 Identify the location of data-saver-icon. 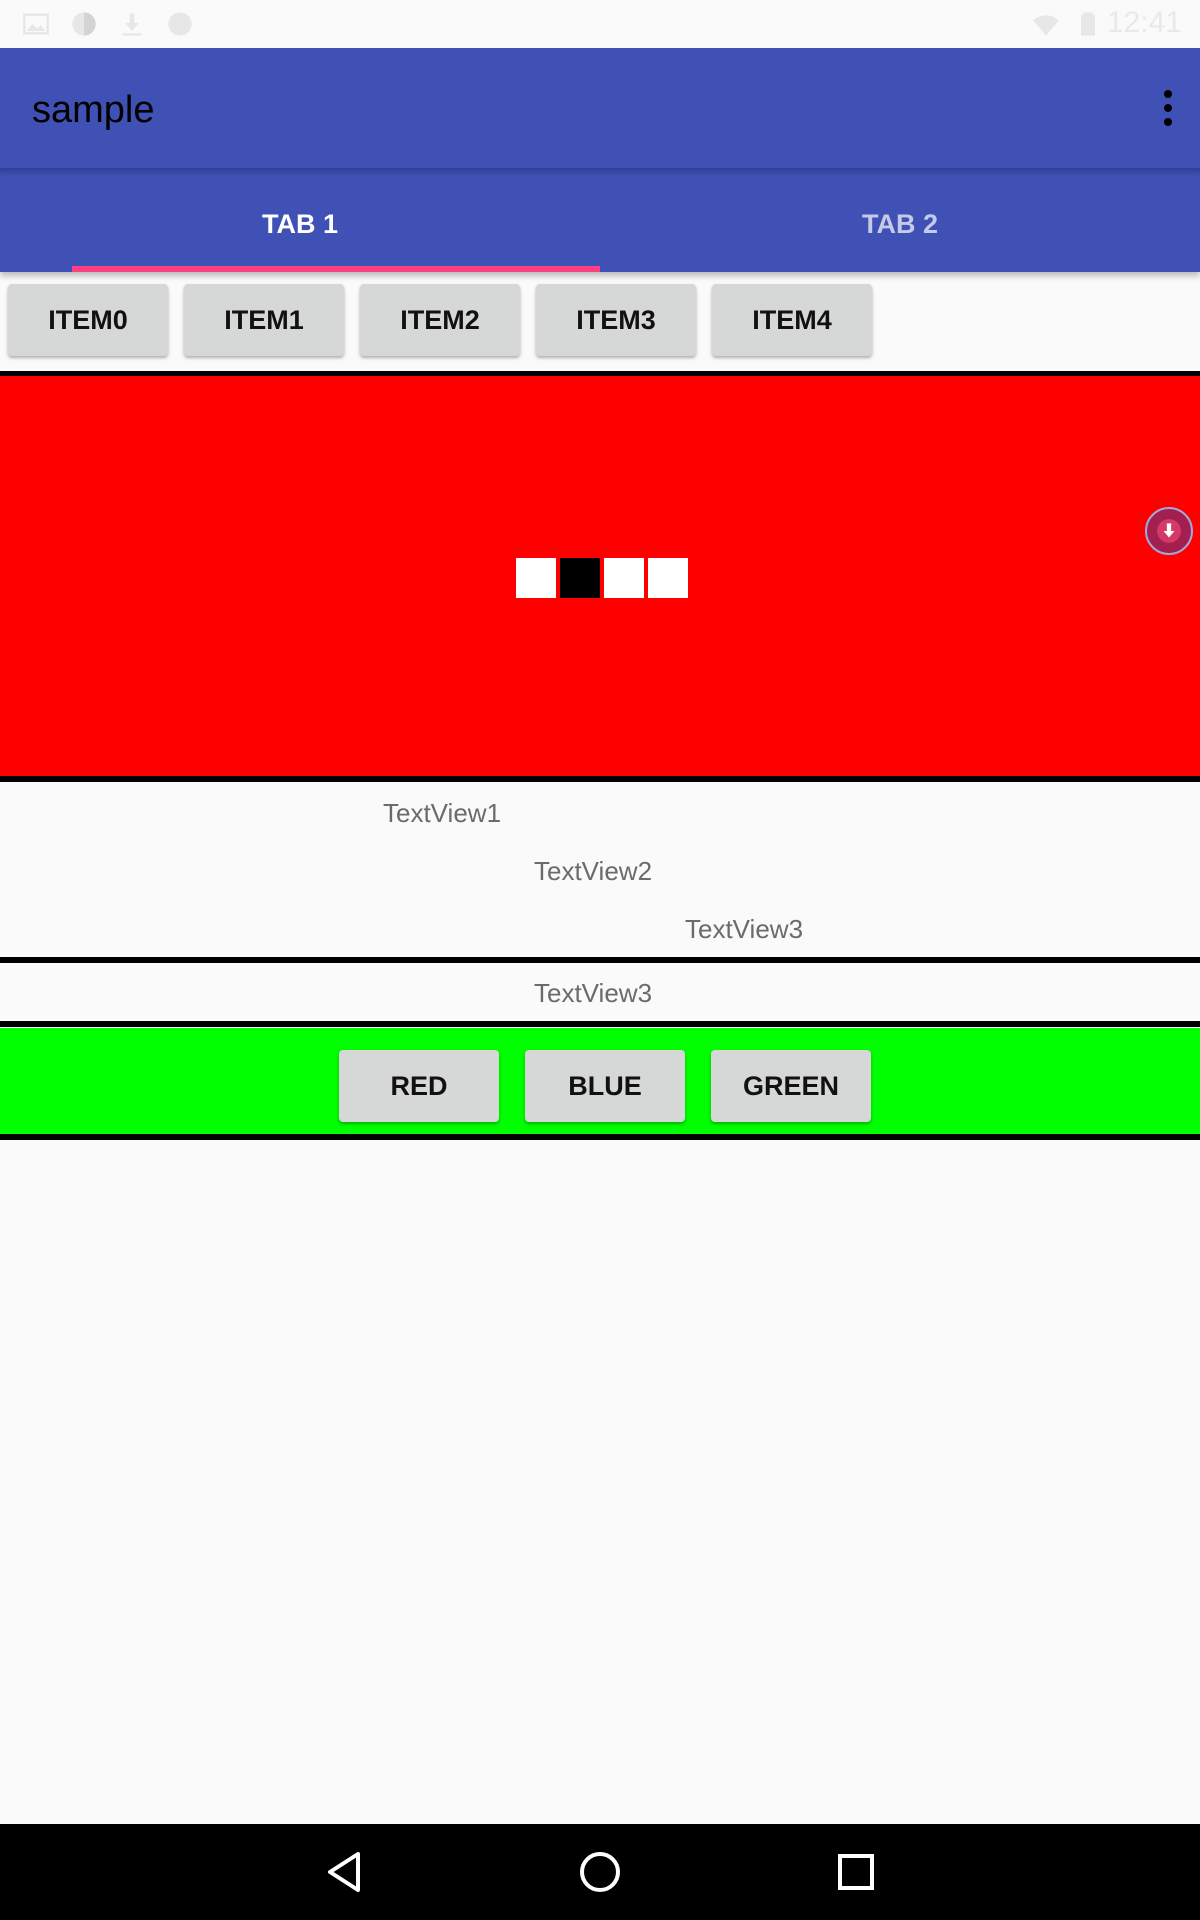
(84, 24).